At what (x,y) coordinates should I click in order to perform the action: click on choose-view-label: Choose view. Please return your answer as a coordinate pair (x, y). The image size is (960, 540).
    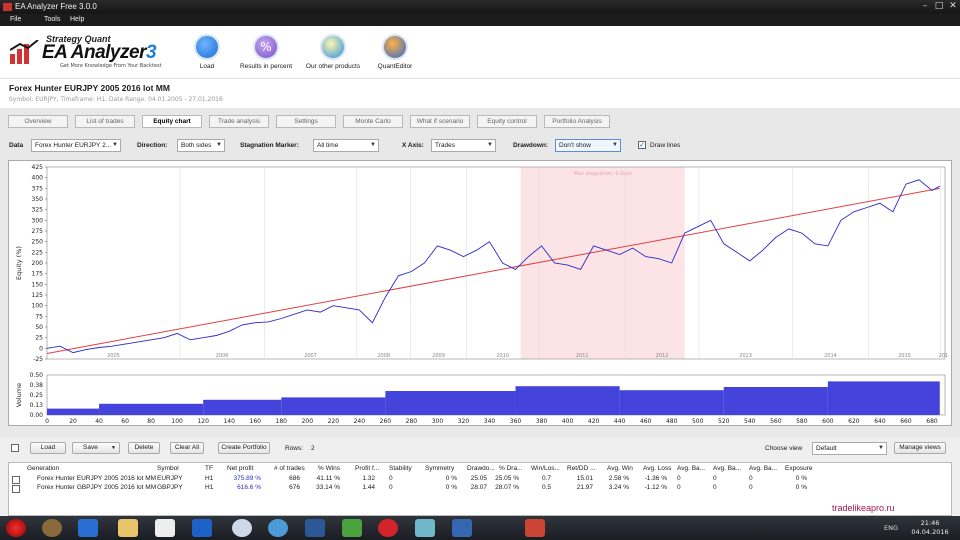
    Looking at the image, I should click on (784, 448).